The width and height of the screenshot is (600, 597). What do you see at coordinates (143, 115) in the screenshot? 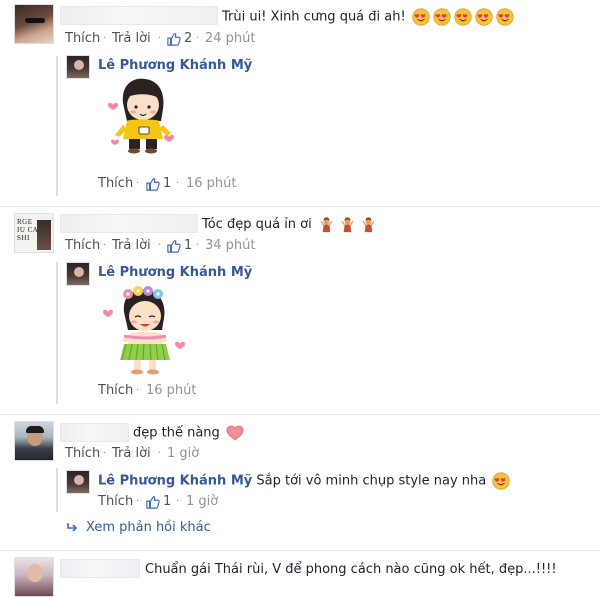
I see `girl-in-yellow-shirt-with-hearts-sticker` at bounding box center [143, 115].